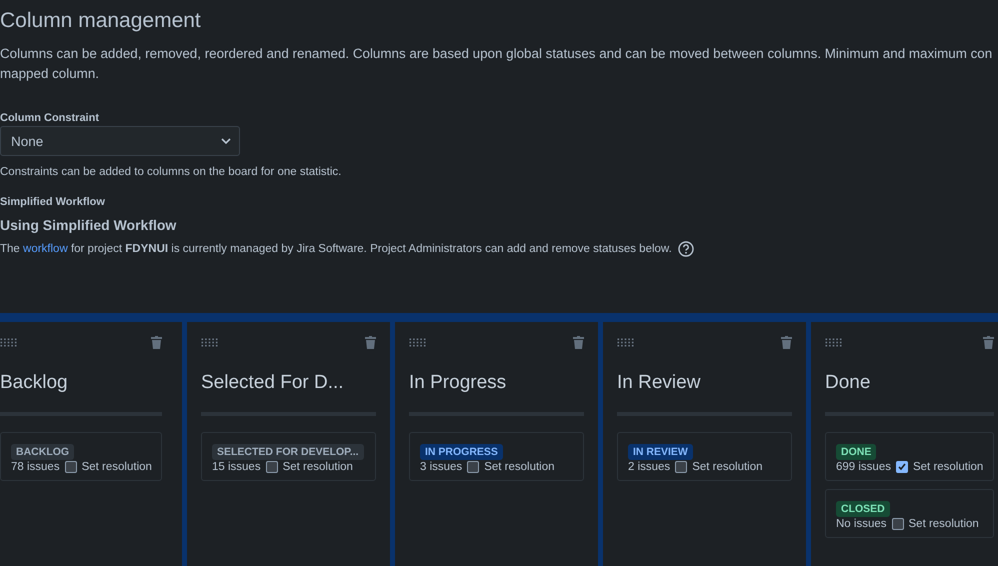 This screenshot has width=998, height=566. What do you see at coordinates (42, 452) in the screenshot?
I see `status-lozenge: BACKLOG` at bounding box center [42, 452].